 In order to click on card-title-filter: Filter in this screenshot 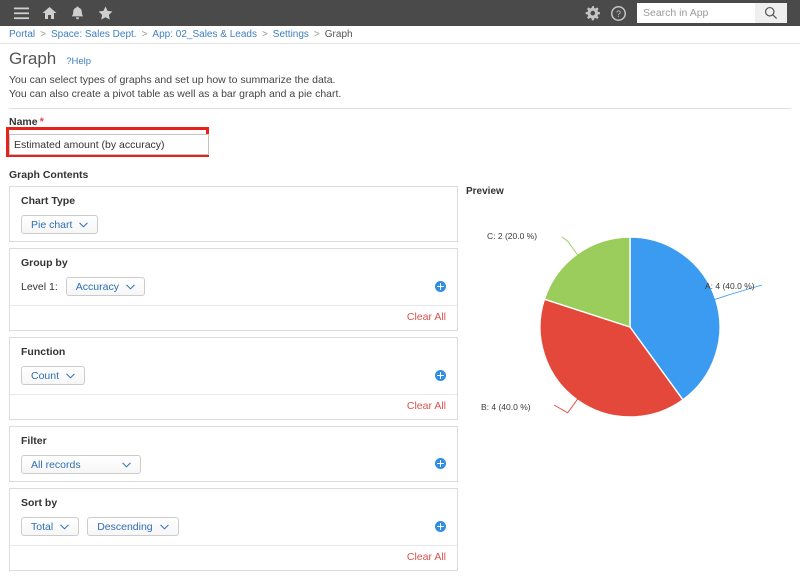, I will do `click(34, 441)`.